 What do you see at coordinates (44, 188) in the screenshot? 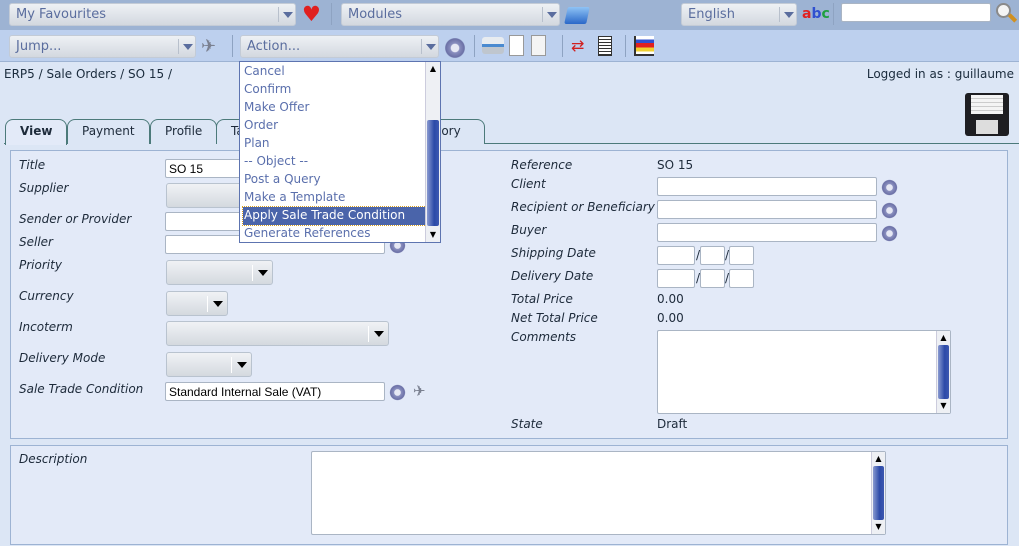
I see `supplier-label: Supplier` at bounding box center [44, 188].